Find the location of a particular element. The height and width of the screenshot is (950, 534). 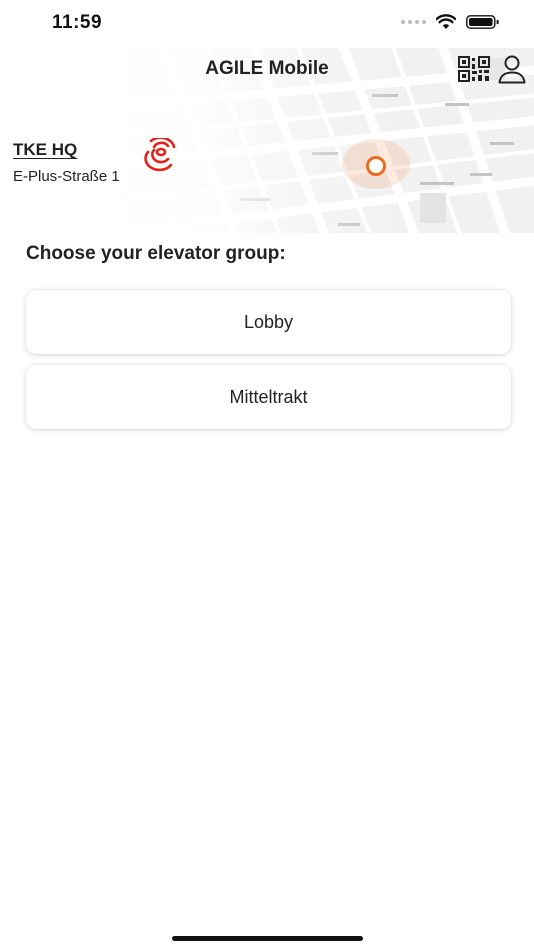

group-button-mitteltrakt: Mitteltrakt is located at coordinates (268, 397).